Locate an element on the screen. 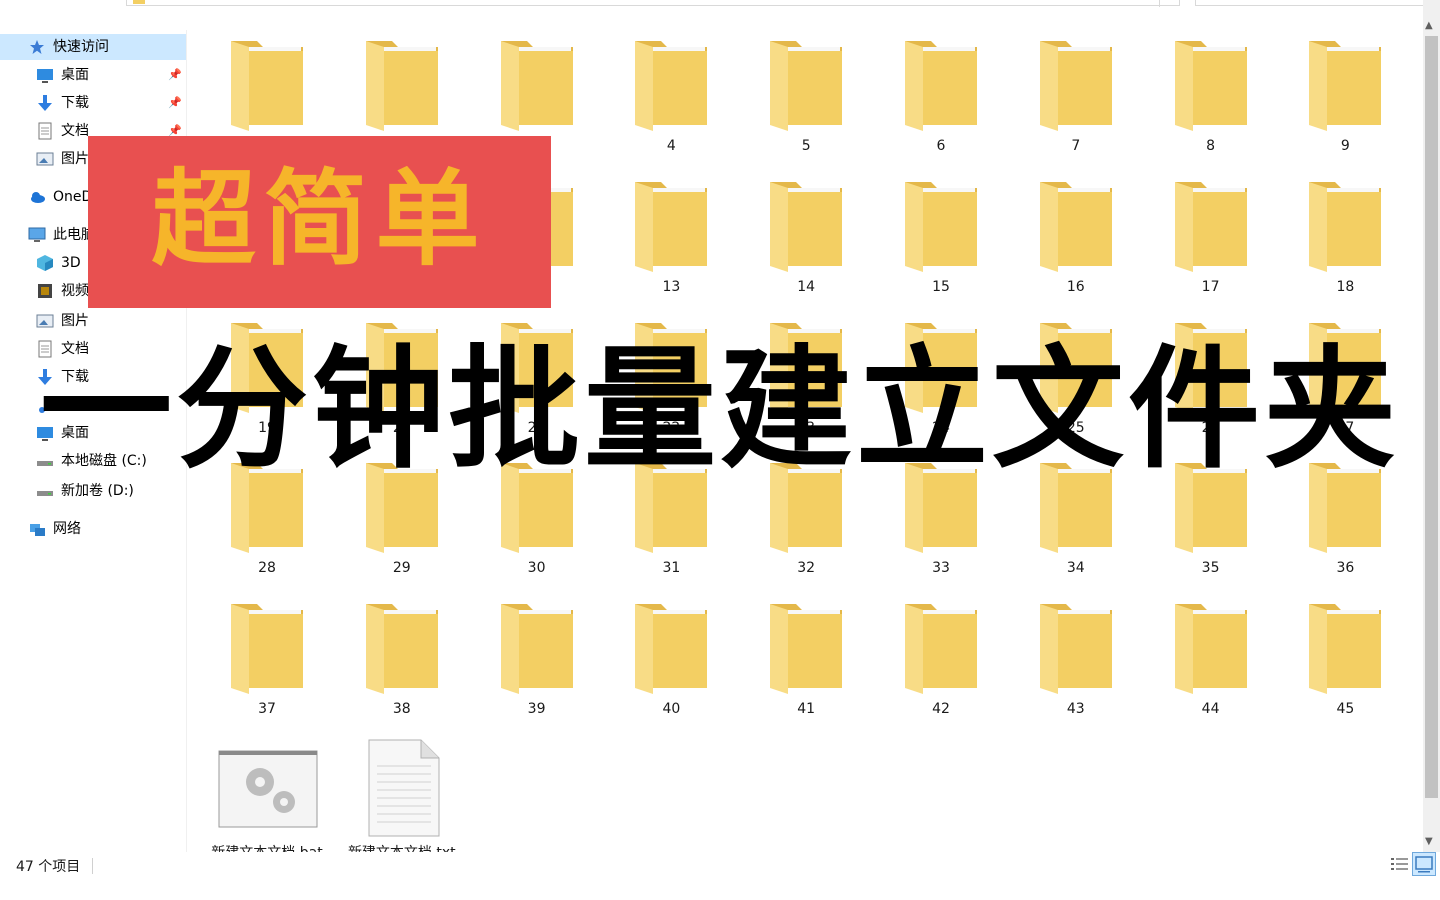  star-icon is located at coordinates (37, 47).